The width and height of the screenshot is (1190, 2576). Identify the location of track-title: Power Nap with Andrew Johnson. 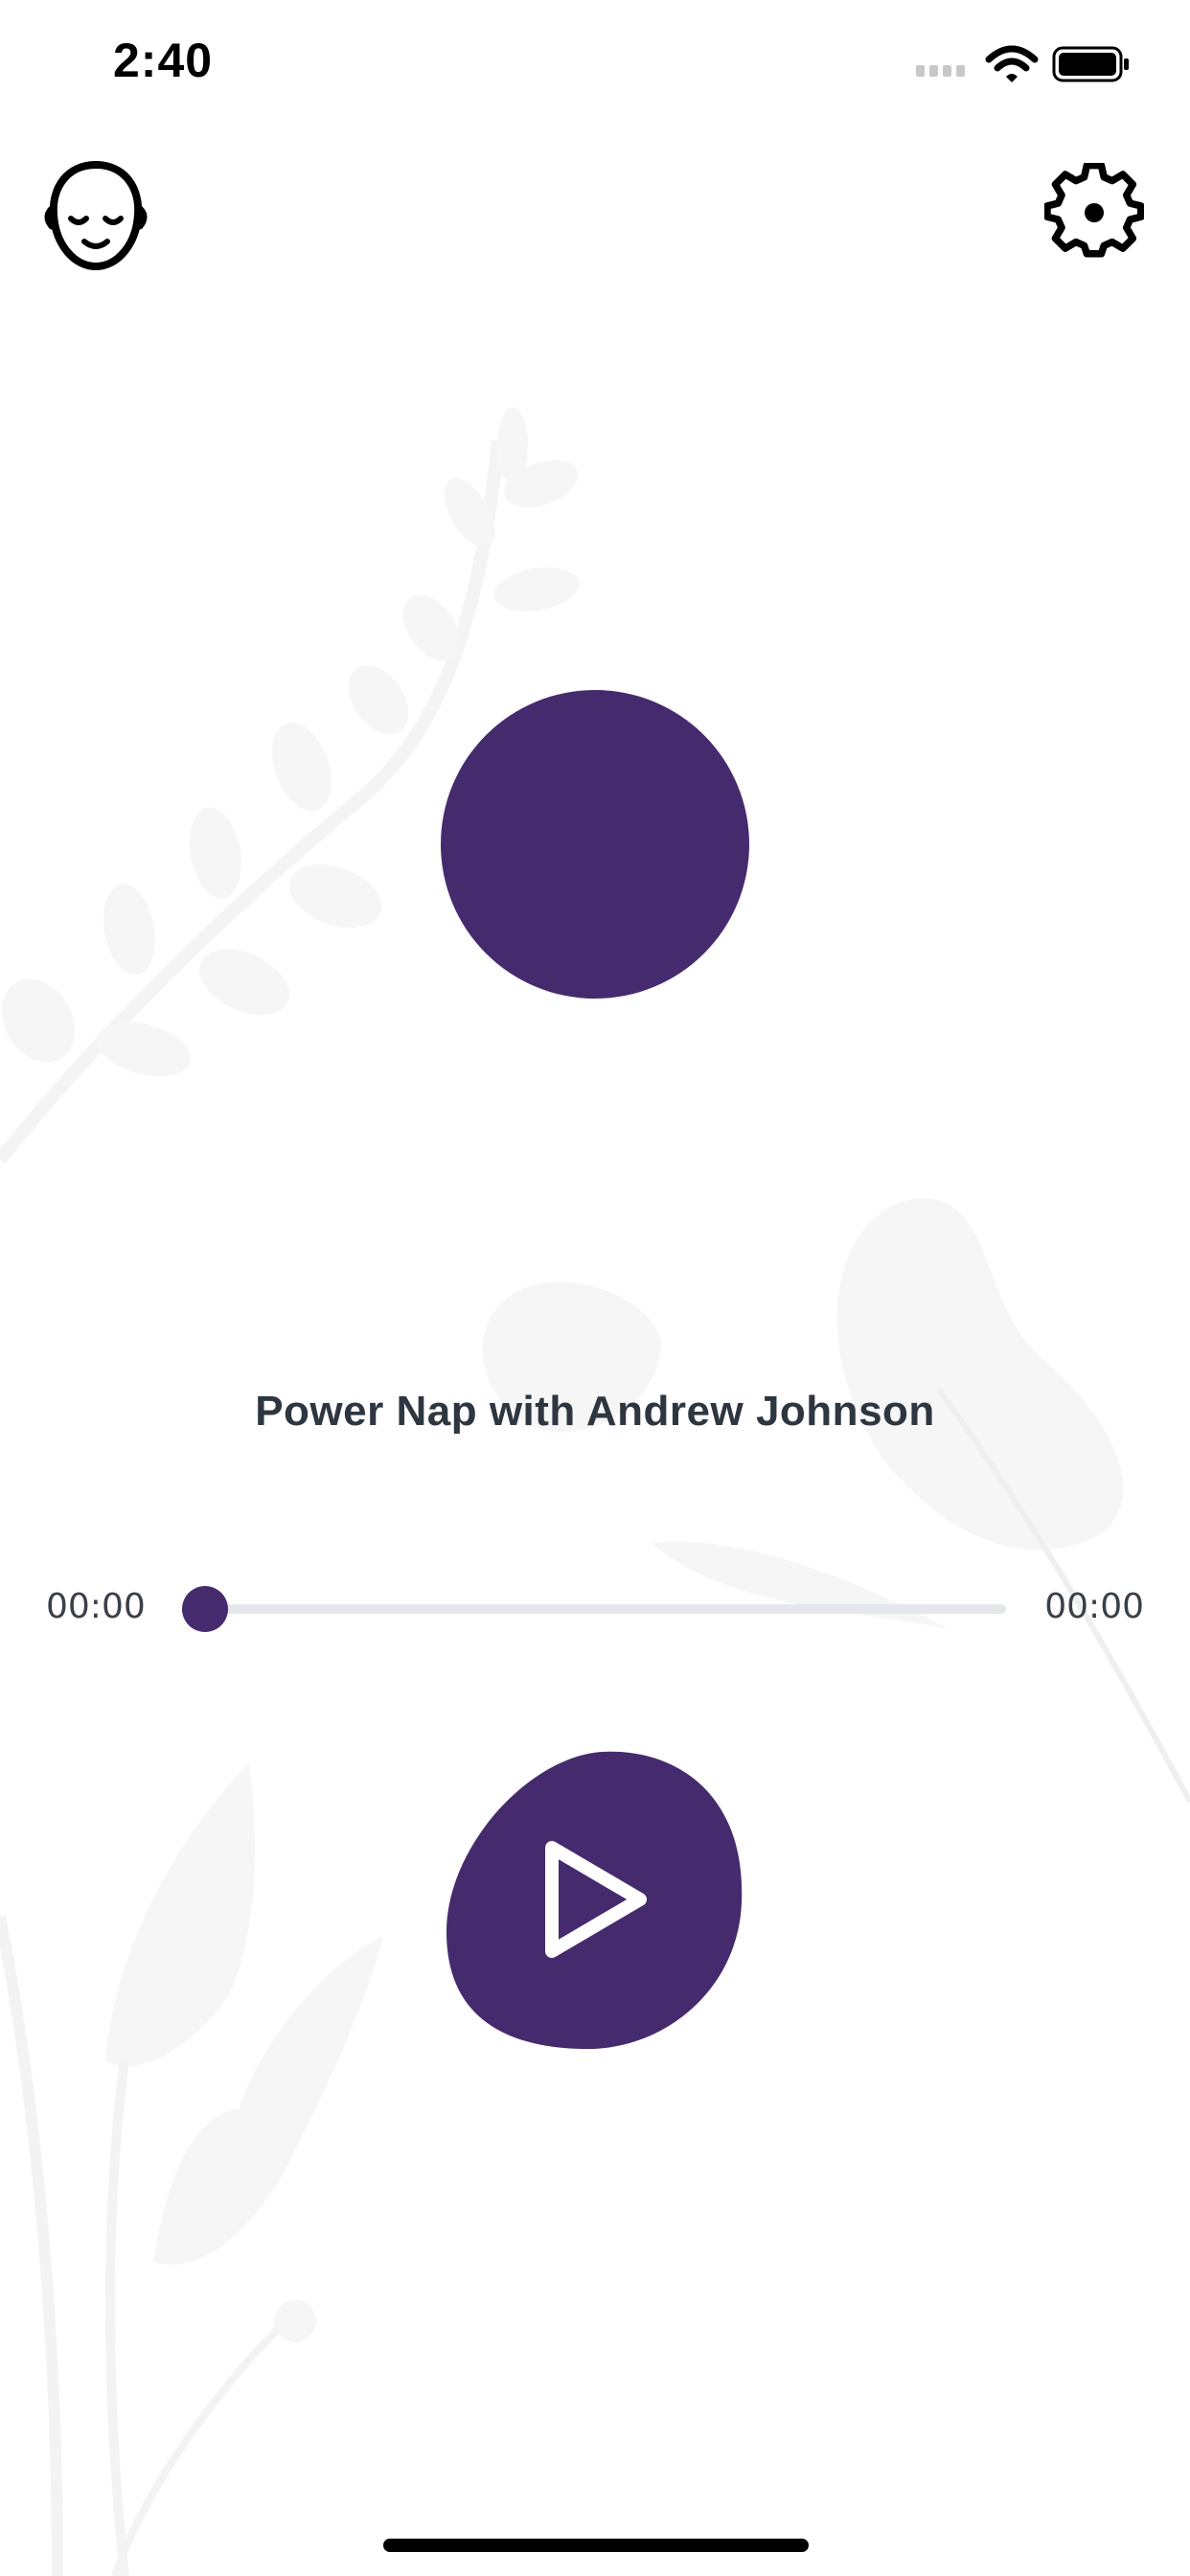
(595, 1411).